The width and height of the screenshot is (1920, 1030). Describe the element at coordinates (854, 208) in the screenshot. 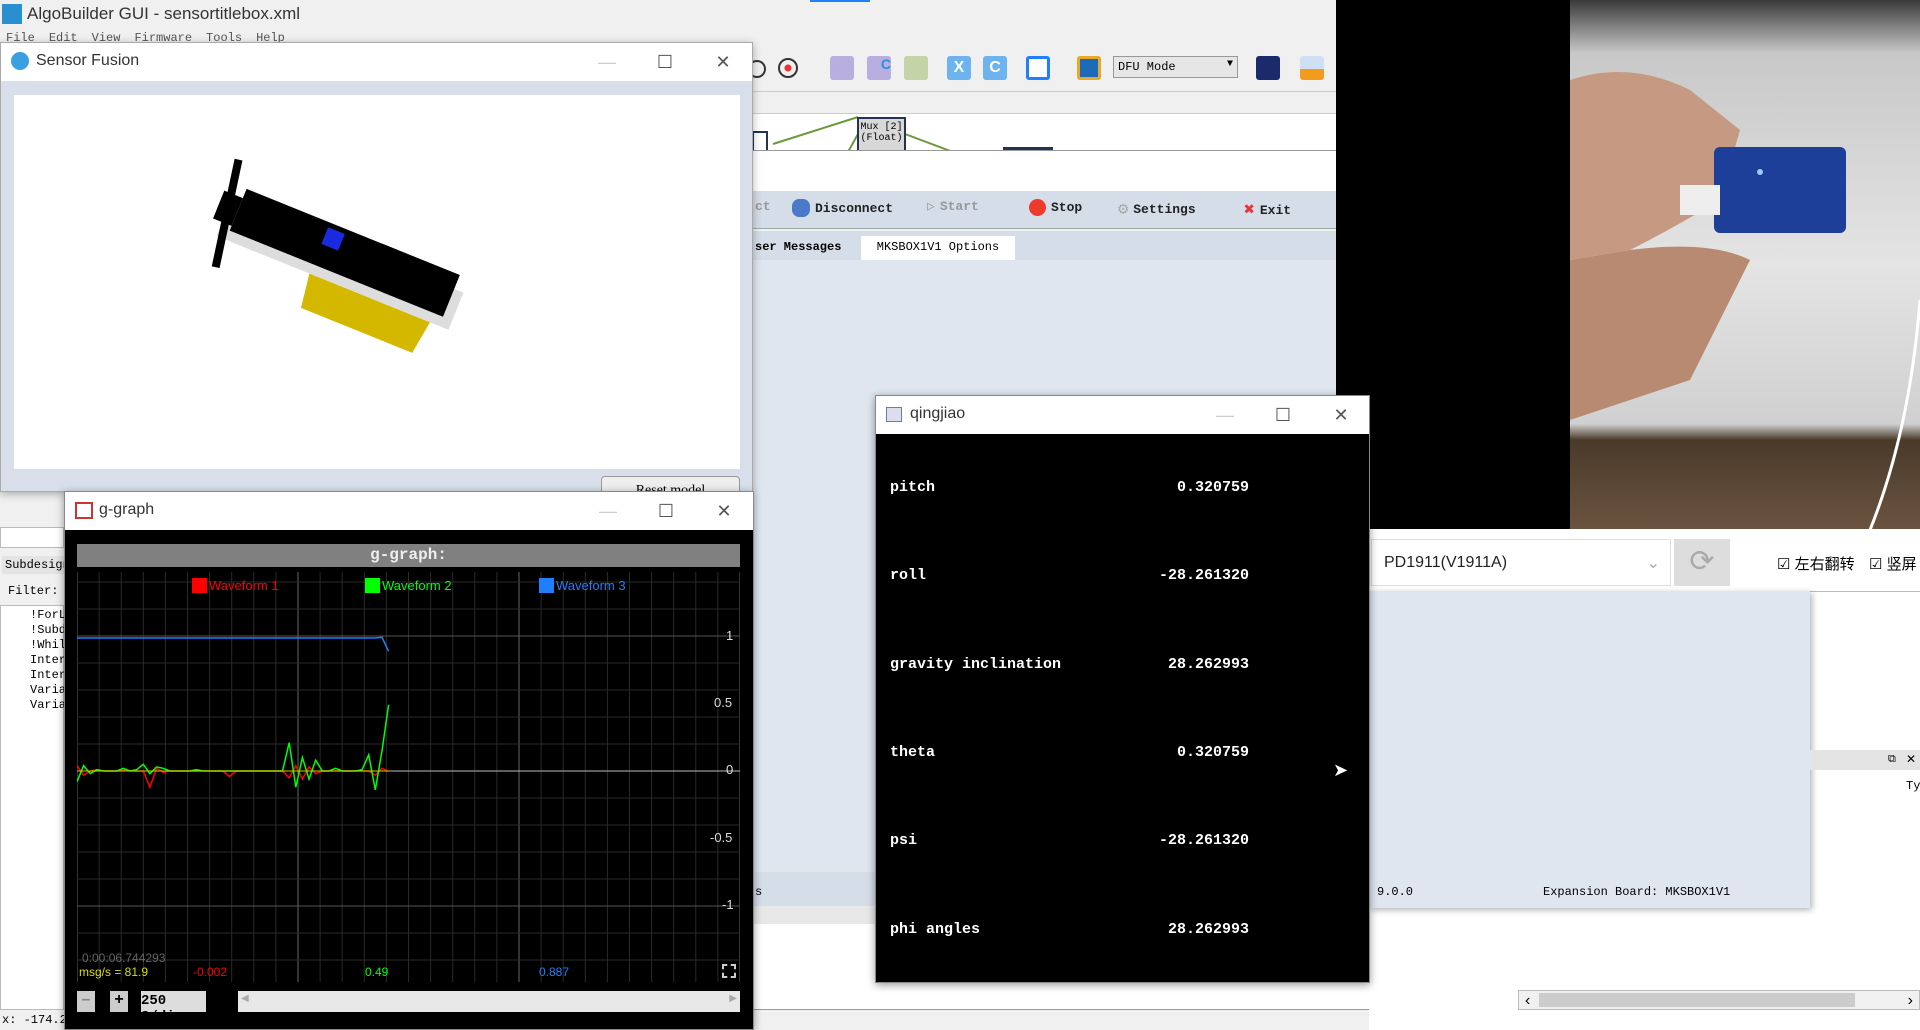

I see `disconnect-label: Disconnect` at that location.